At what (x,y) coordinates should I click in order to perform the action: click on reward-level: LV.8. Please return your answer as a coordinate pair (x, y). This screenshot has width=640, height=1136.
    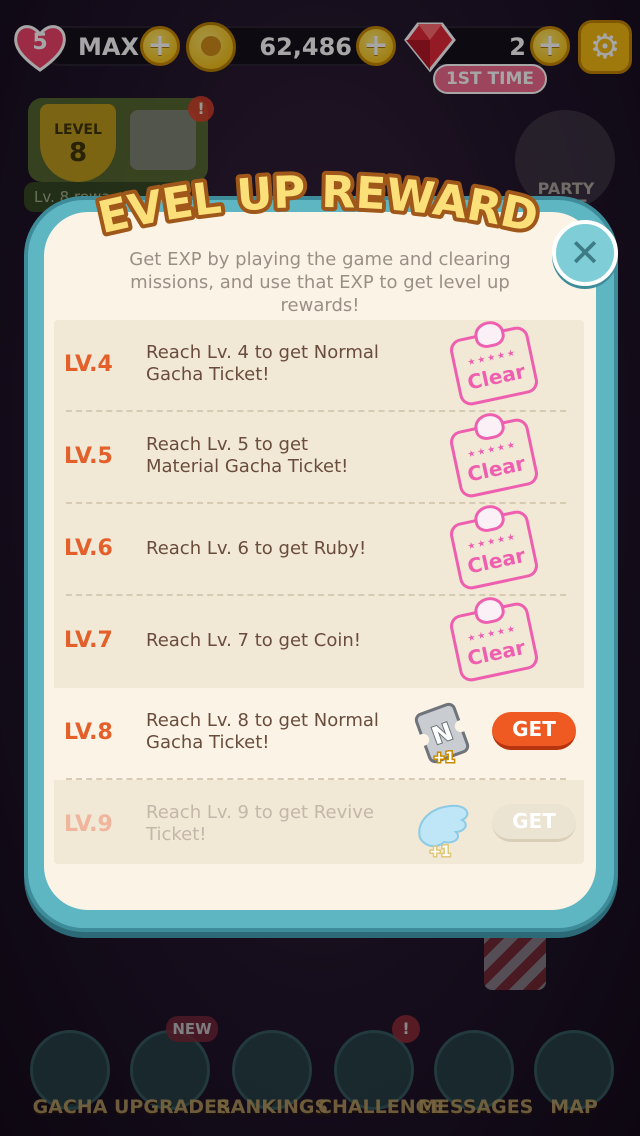
    Looking at the image, I should click on (88, 732).